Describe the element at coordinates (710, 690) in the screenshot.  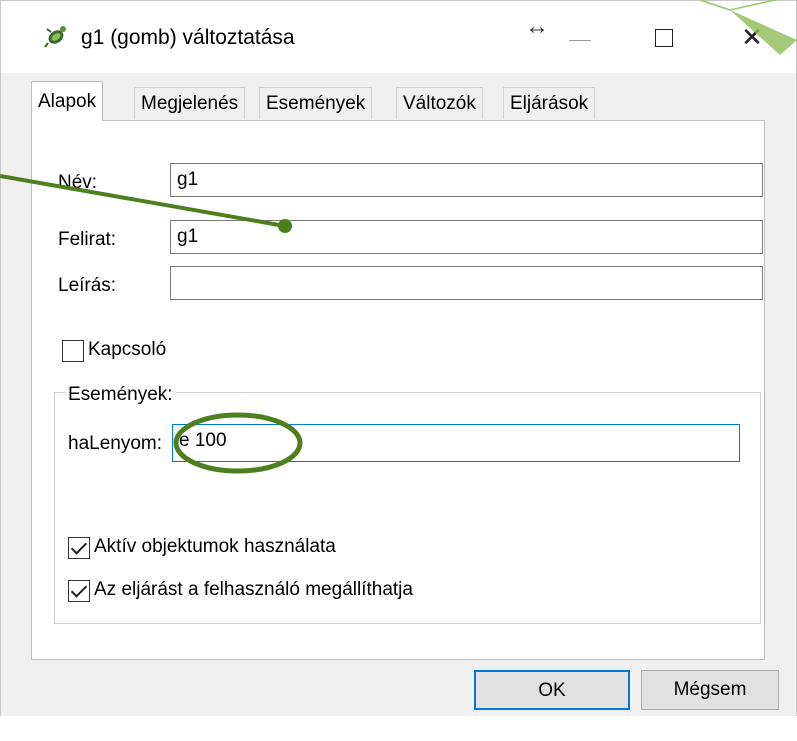
I see `cancel-button: Mégsem` at that location.